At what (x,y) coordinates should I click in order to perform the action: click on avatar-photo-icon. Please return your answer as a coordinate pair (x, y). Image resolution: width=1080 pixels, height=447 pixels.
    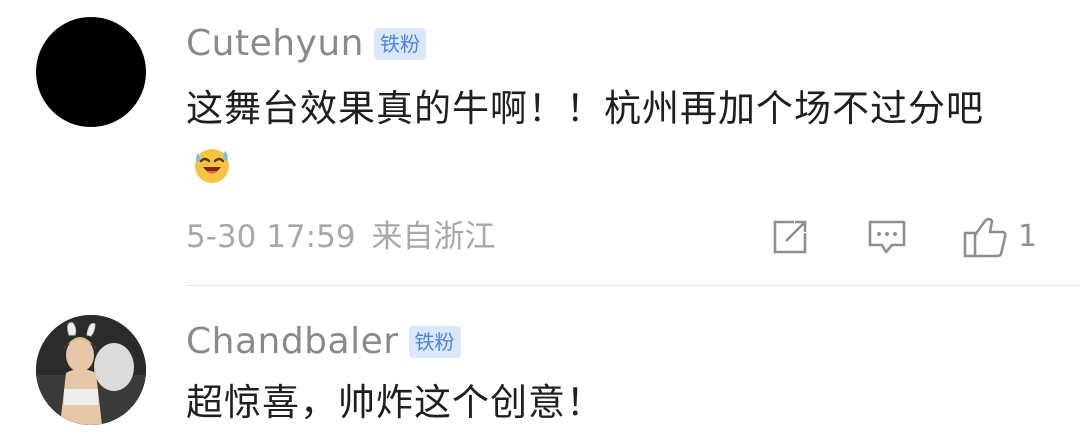
    Looking at the image, I should click on (91, 370).